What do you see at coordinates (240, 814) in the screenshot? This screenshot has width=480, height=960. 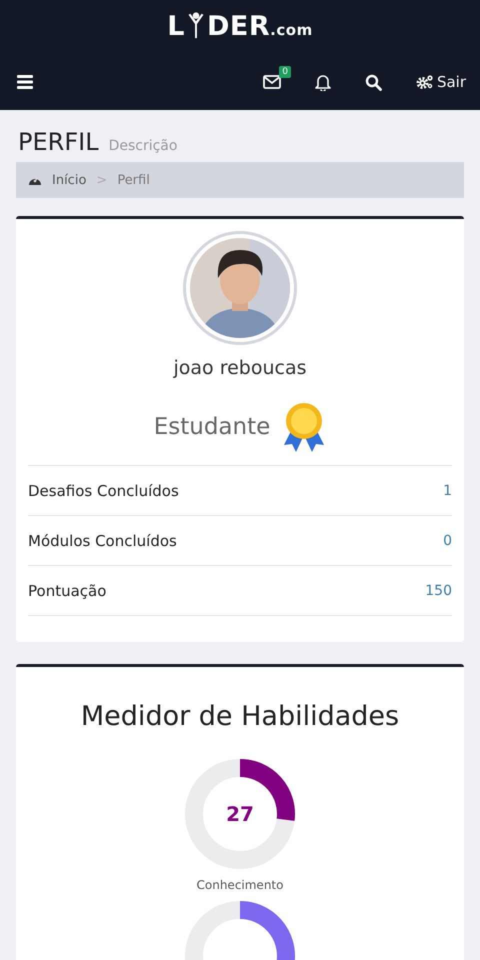 I see `gauge-value: 27` at bounding box center [240, 814].